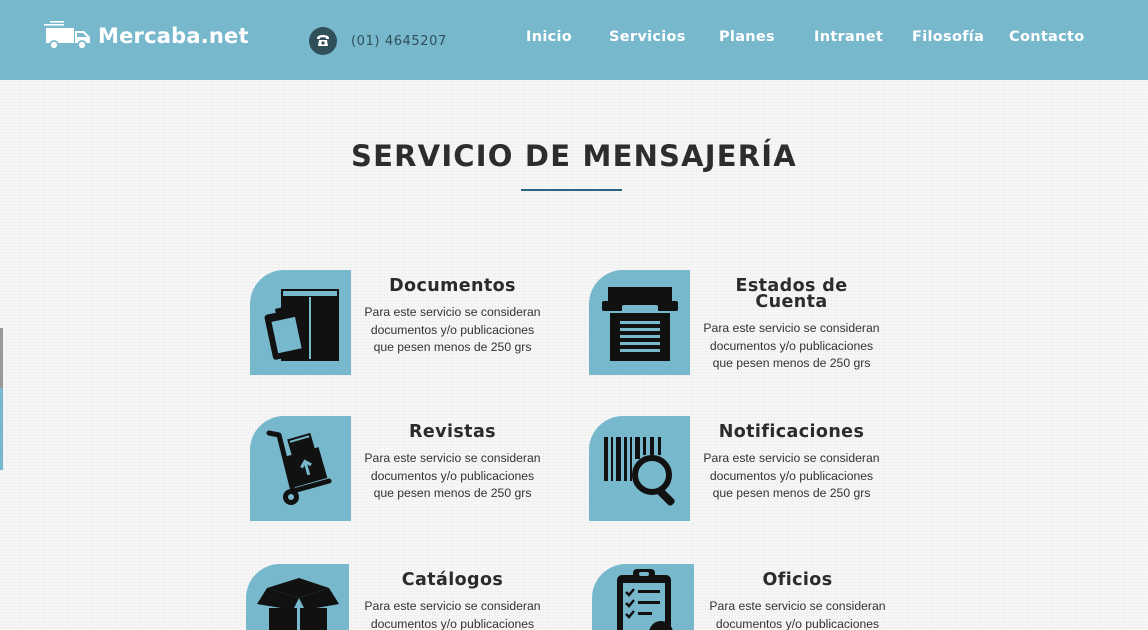 This screenshot has height=630, width=1148. Describe the element at coordinates (297, 604) in the screenshot. I see `open-box-icon` at that location.